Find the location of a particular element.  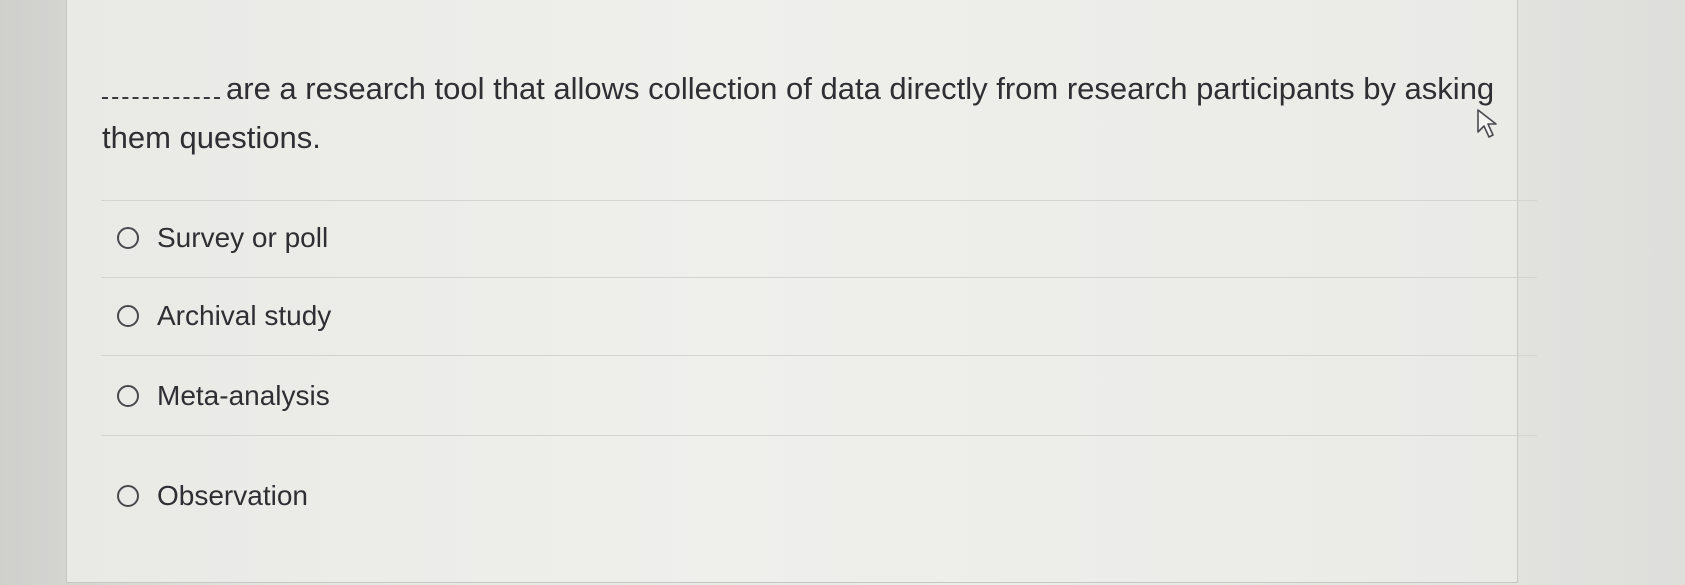

option-archival-study: Archival study is located at coordinates (224, 316).